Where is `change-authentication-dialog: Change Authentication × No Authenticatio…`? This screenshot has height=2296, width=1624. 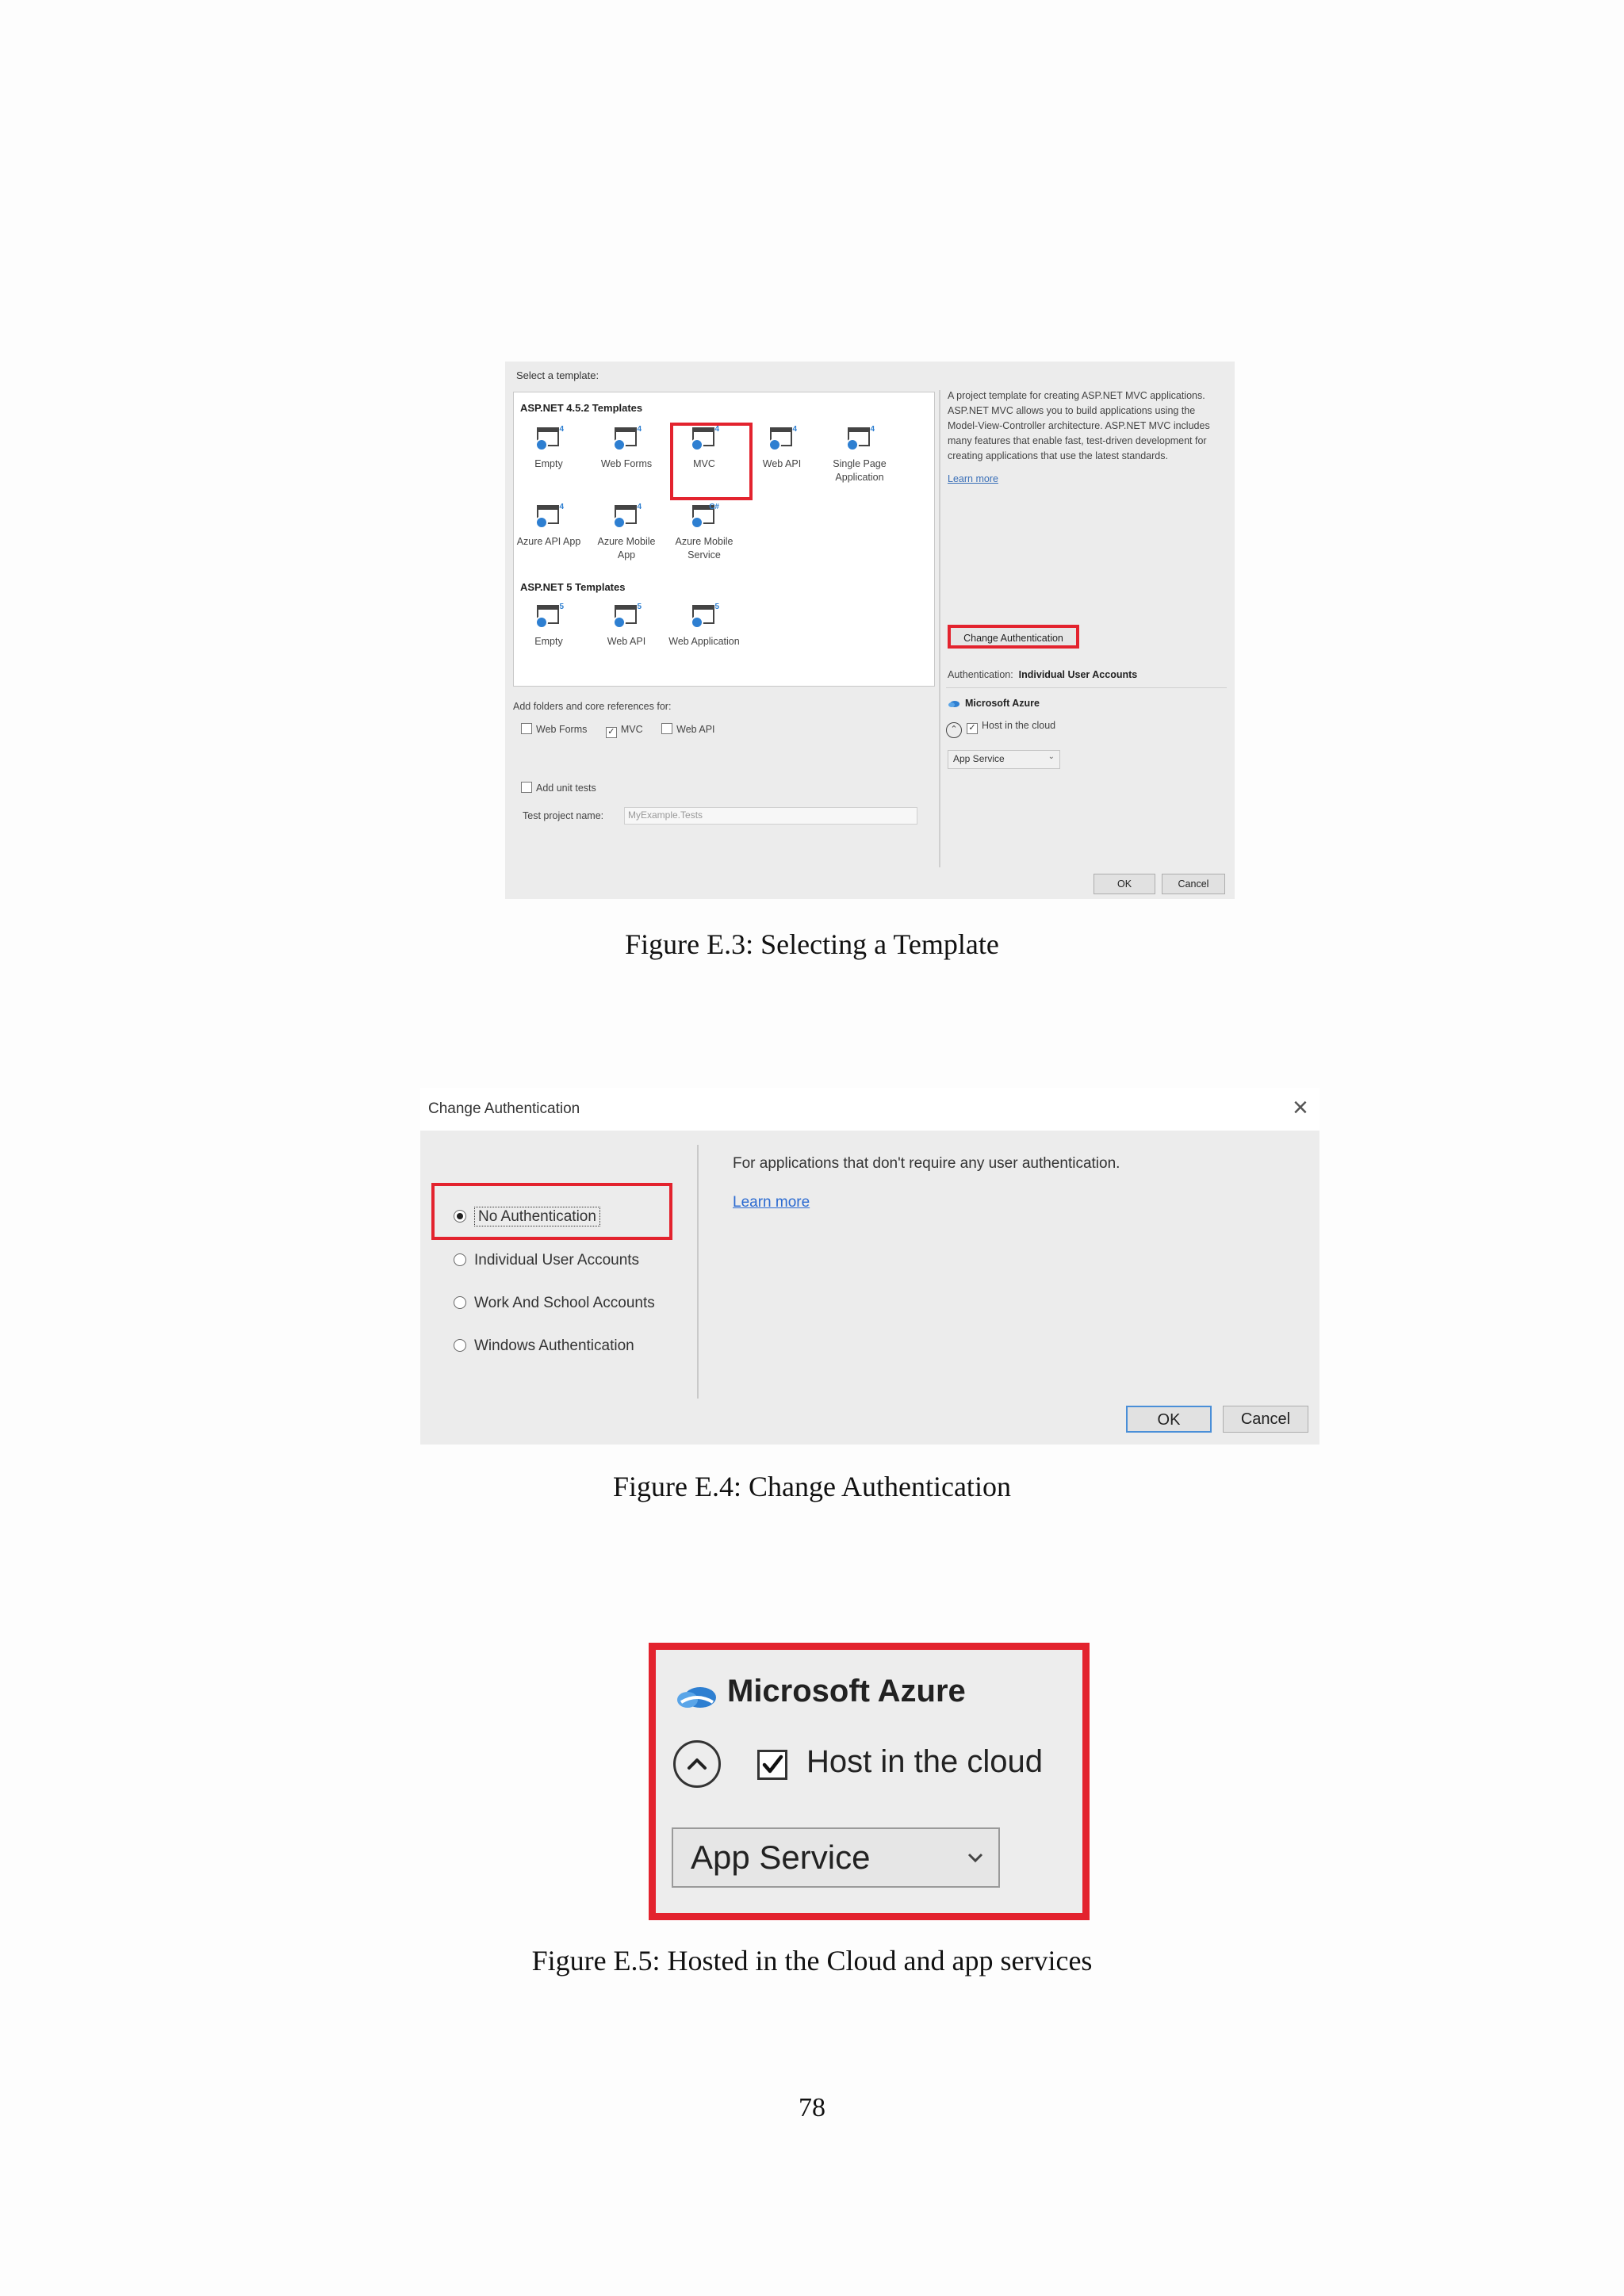 change-authentication-dialog: Change Authentication × No Authenticatio… is located at coordinates (870, 1267).